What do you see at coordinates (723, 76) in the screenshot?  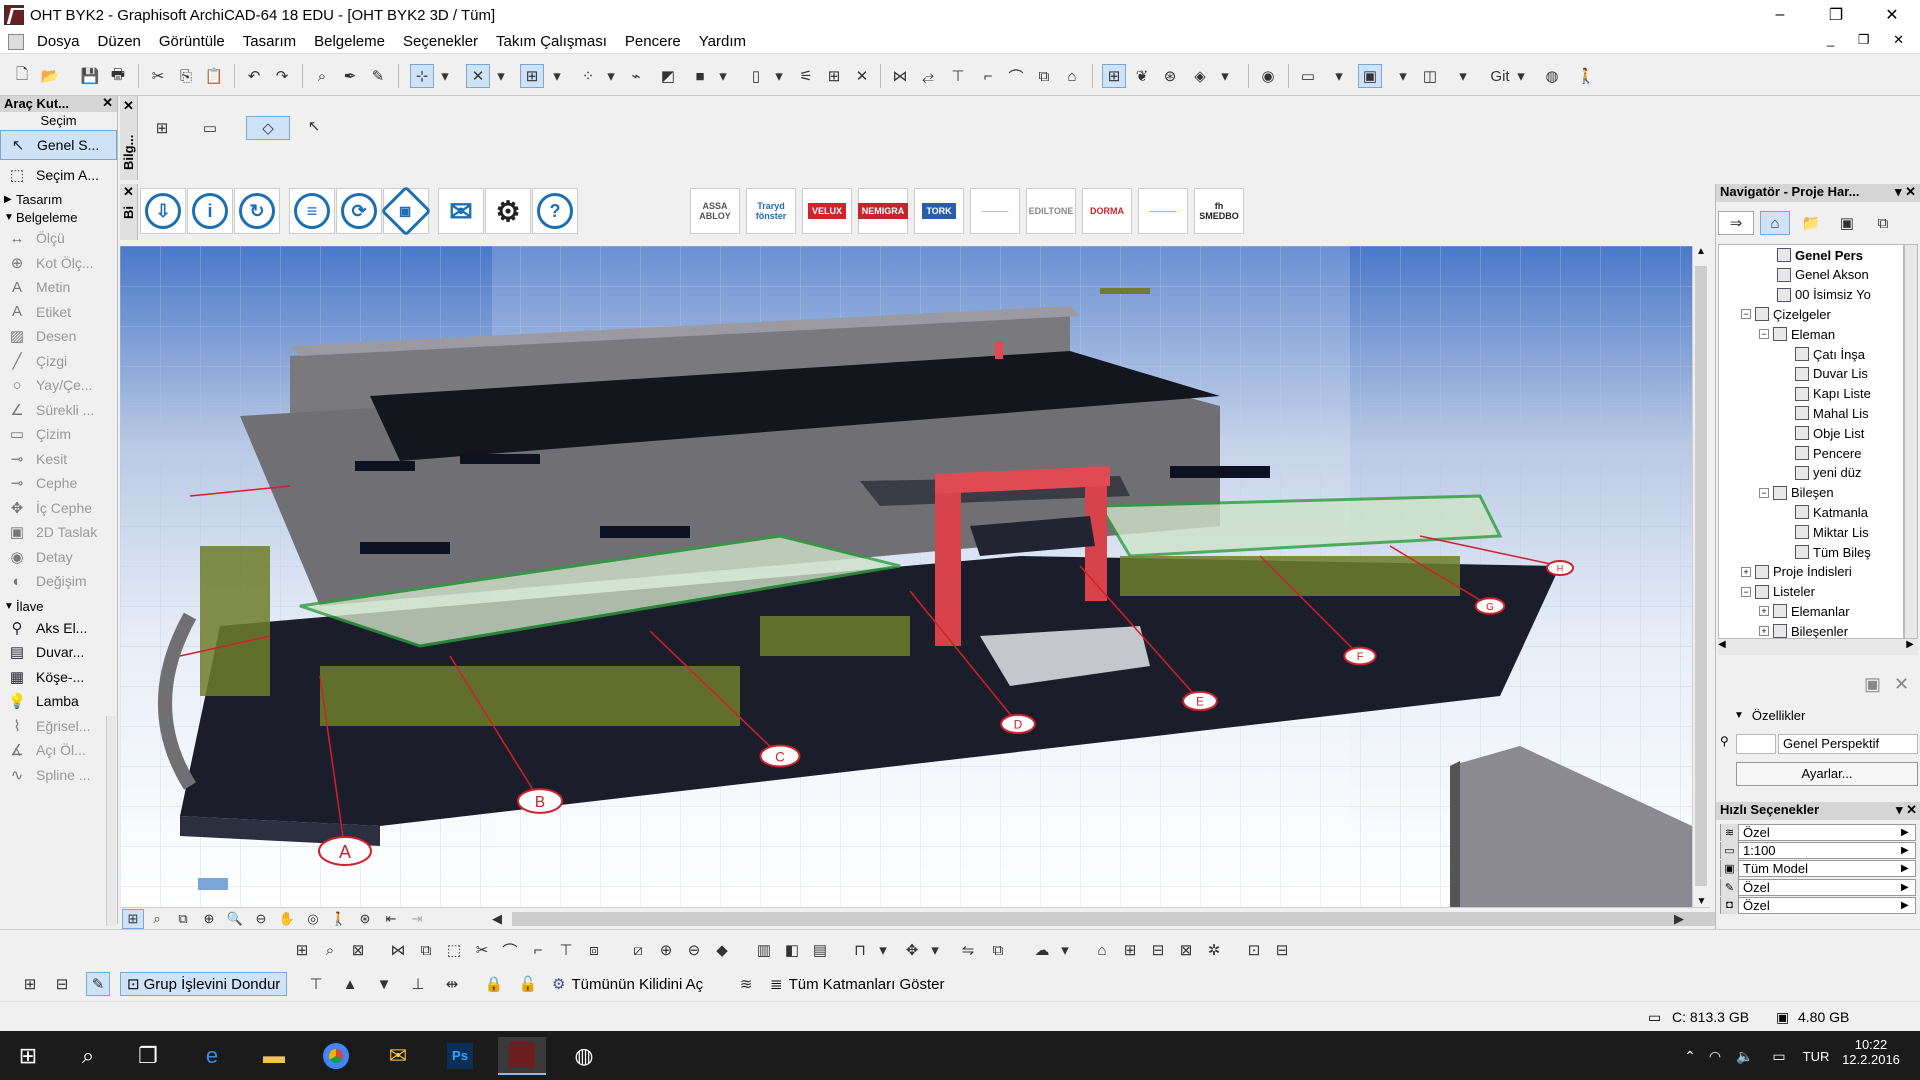 I see `slab-dropdown-icon: ▾` at bounding box center [723, 76].